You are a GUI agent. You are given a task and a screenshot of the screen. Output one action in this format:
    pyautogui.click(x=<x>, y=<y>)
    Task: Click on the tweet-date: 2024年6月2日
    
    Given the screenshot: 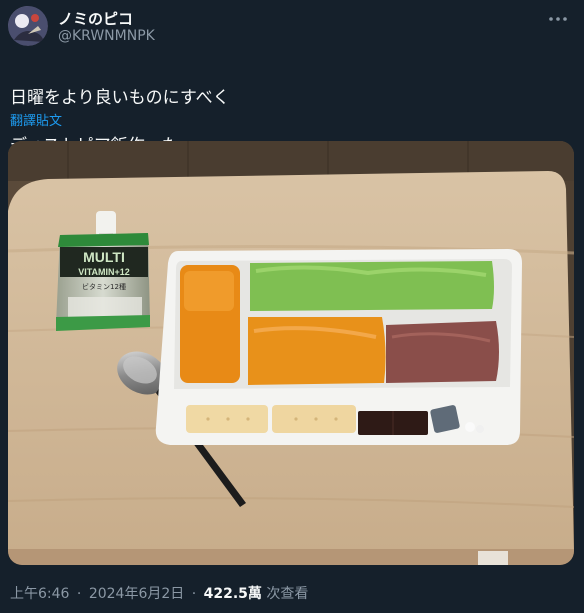 What is the action you would take?
    pyautogui.click(x=136, y=594)
    